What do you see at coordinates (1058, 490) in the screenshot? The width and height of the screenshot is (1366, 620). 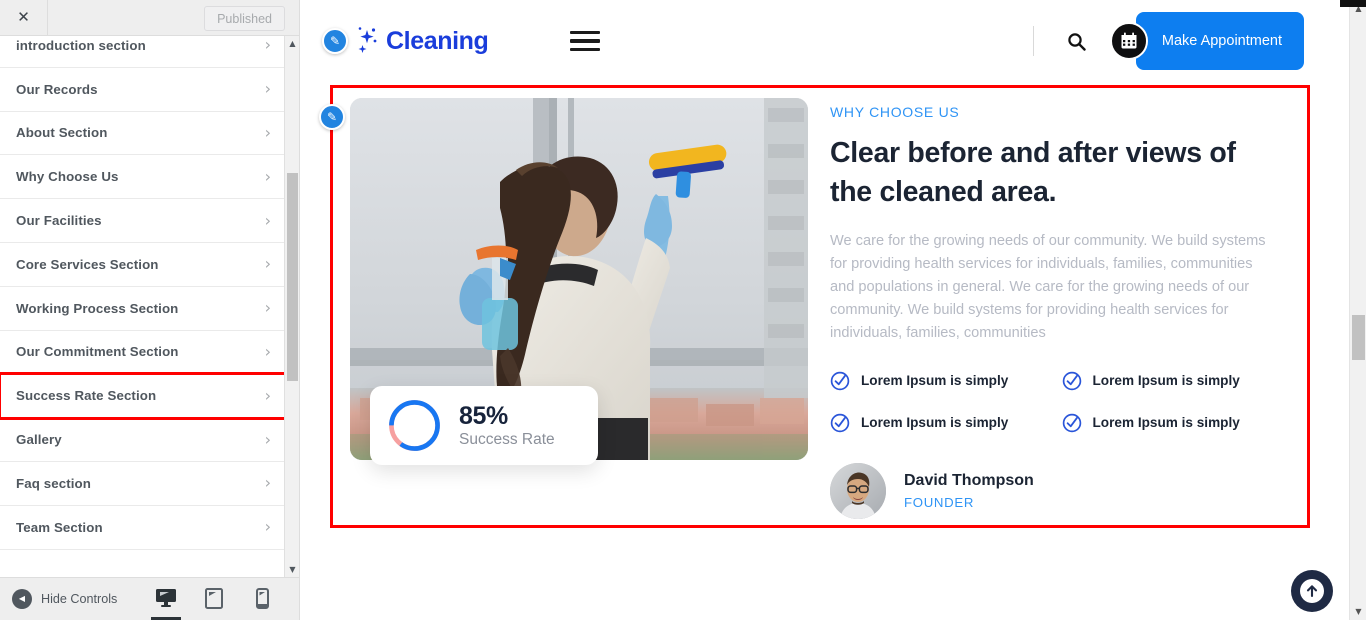 I see `founder-block: David Thompson FOUNDER` at bounding box center [1058, 490].